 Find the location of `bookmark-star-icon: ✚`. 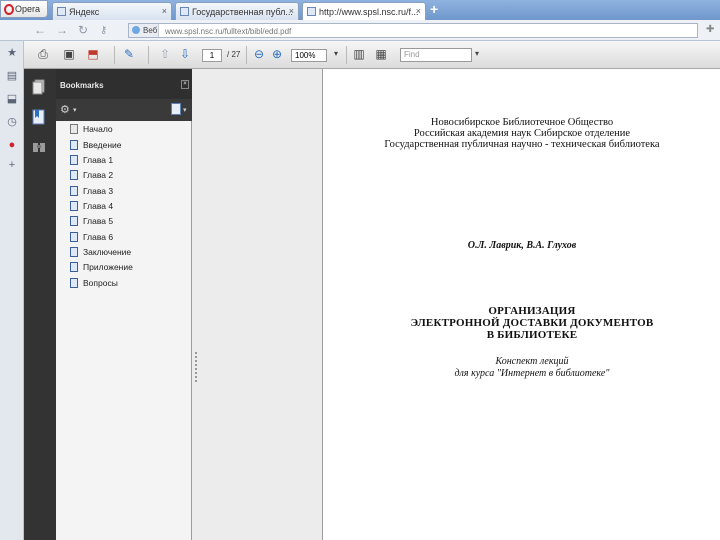

bookmark-star-icon: ✚ is located at coordinates (710, 29).